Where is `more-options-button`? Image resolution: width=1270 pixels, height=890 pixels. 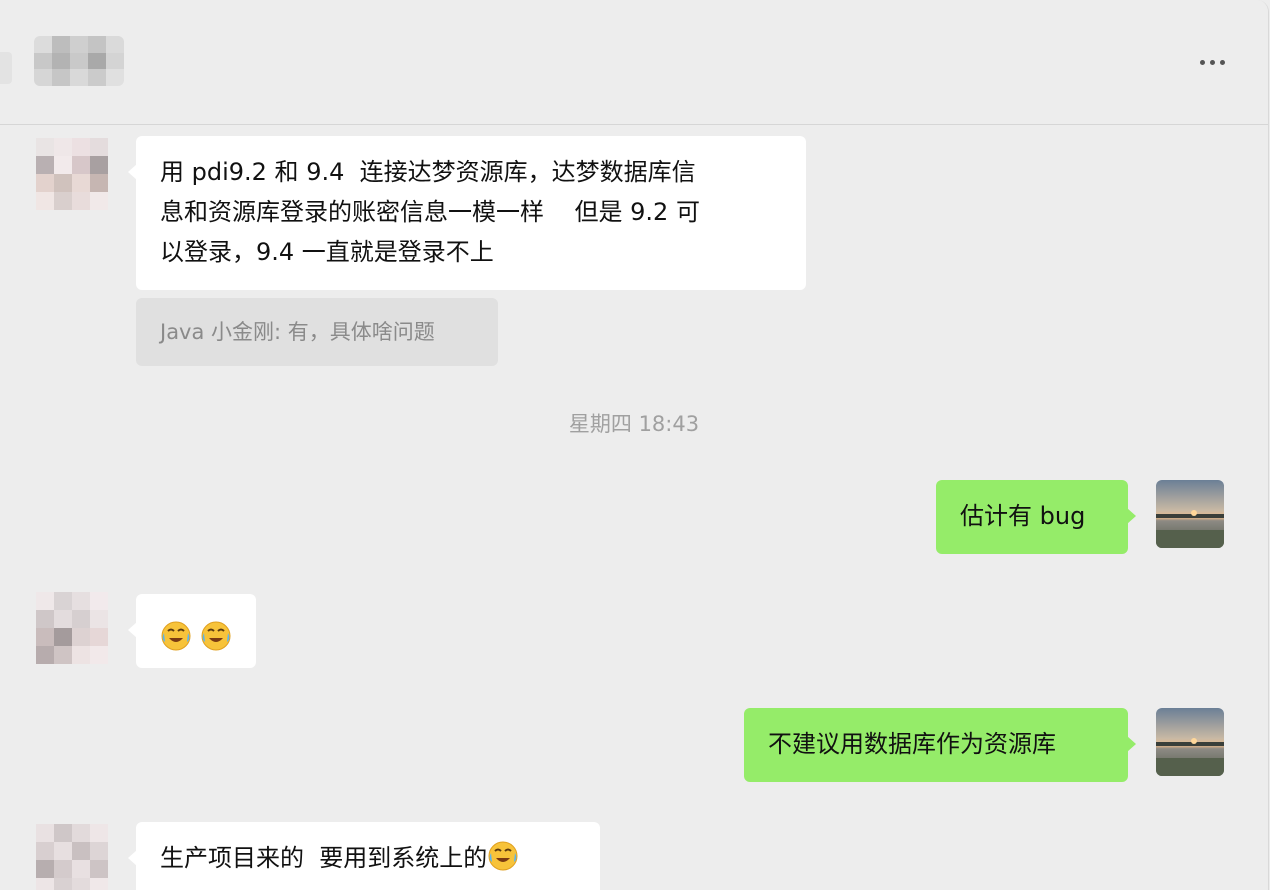 more-options-button is located at coordinates (1212, 62).